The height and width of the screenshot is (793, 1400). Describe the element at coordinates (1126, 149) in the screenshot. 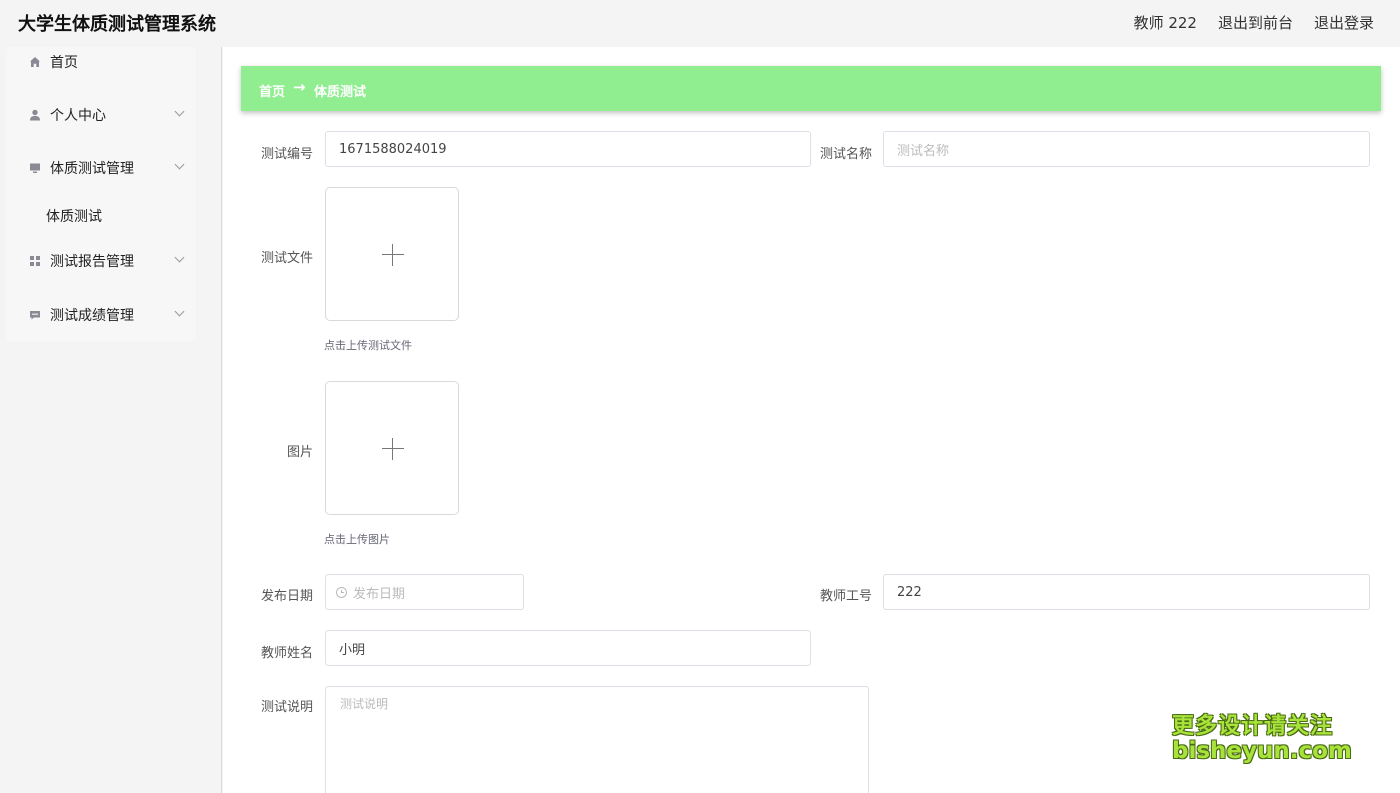

I see `test-name-input: 测试名称` at that location.